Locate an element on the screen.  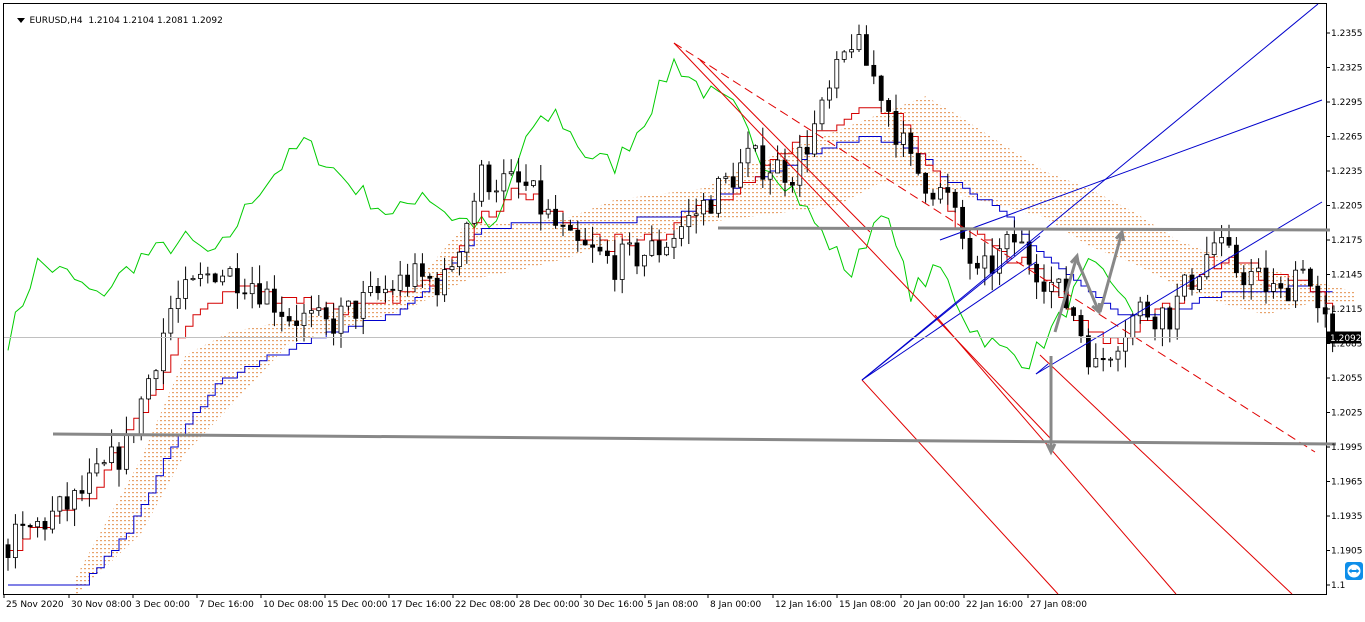
y-tick-label: 1.1995 is located at coordinates (1347, 448).